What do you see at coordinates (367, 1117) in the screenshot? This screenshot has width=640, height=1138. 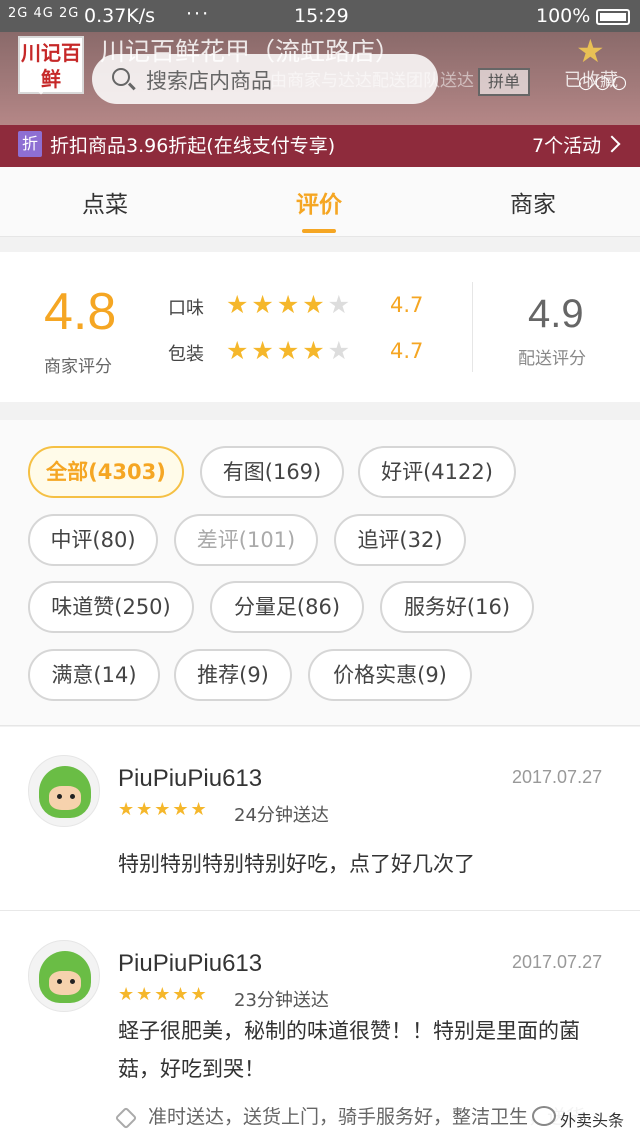 I see `review-tags-text: 准时送达，送货上门，骑手服务好，整洁卫生，送货` at bounding box center [367, 1117].